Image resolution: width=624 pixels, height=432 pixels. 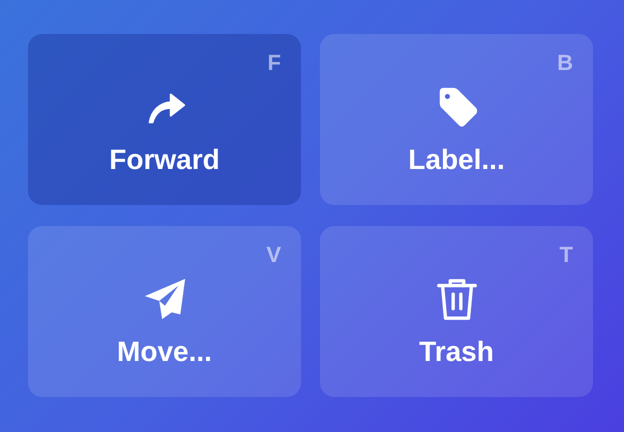 What do you see at coordinates (565, 63) in the screenshot?
I see `shortcut-key: B` at bounding box center [565, 63].